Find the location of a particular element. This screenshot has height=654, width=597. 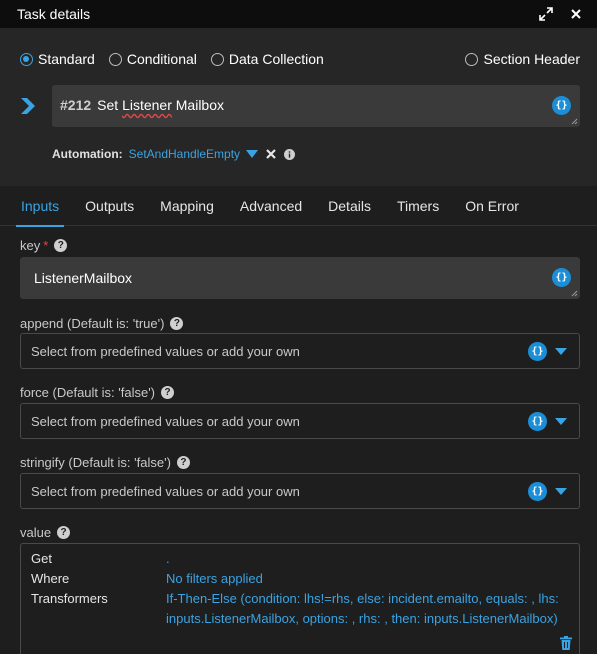

append-label: append (Default is: 'true') is located at coordinates (92, 323).